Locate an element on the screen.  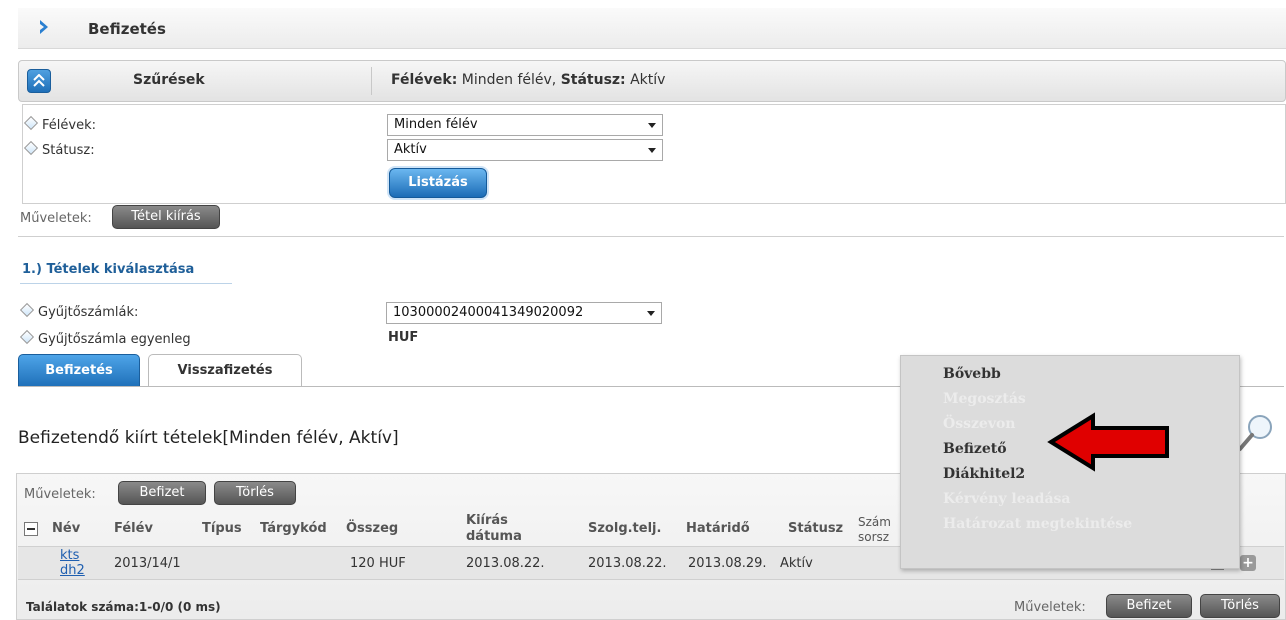
footer-delete-button: Törlés is located at coordinates (1240, 606).